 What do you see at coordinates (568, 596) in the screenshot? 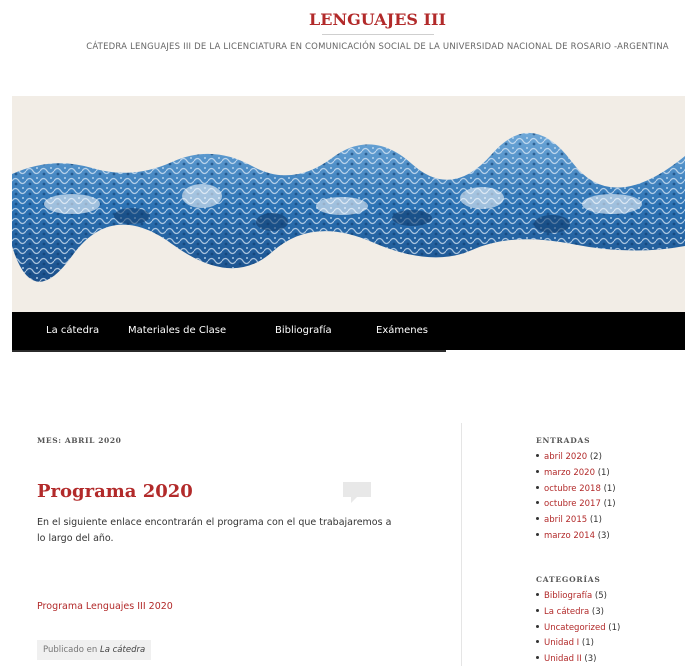
I see `category-link: Bibliografía` at bounding box center [568, 596].